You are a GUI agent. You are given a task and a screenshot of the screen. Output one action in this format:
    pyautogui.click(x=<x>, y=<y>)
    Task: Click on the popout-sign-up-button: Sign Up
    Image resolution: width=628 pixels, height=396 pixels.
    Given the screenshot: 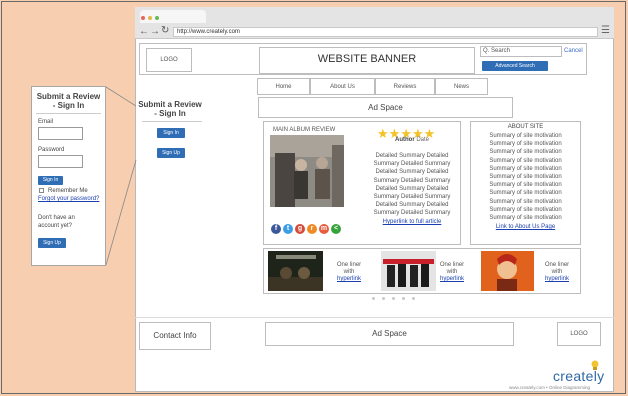 What is the action you would take?
    pyautogui.click(x=52, y=243)
    